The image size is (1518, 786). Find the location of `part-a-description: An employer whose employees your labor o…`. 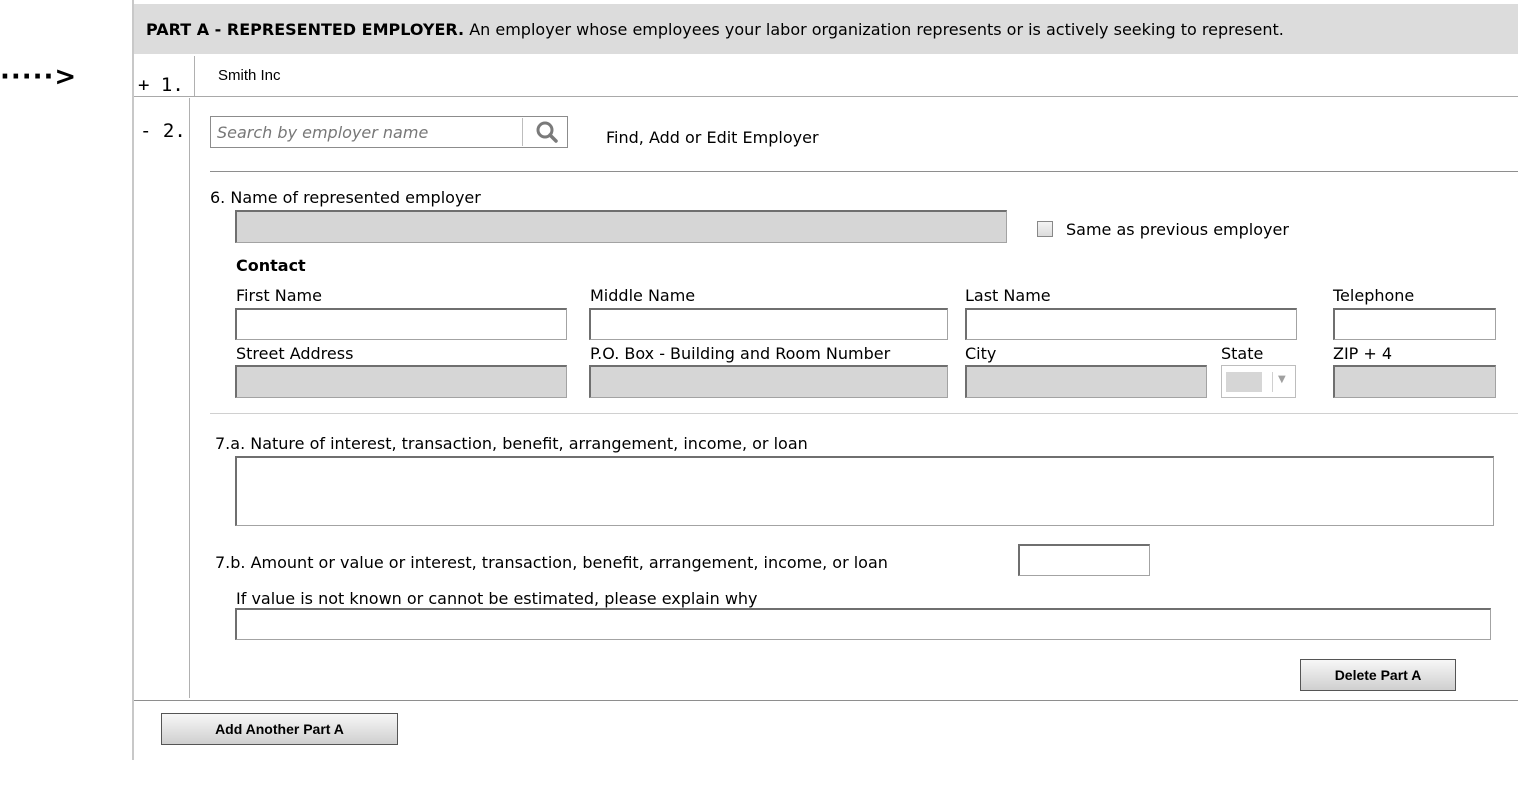

part-a-description: An employer whose employees your labor o… is located at coordinates (874, 29).